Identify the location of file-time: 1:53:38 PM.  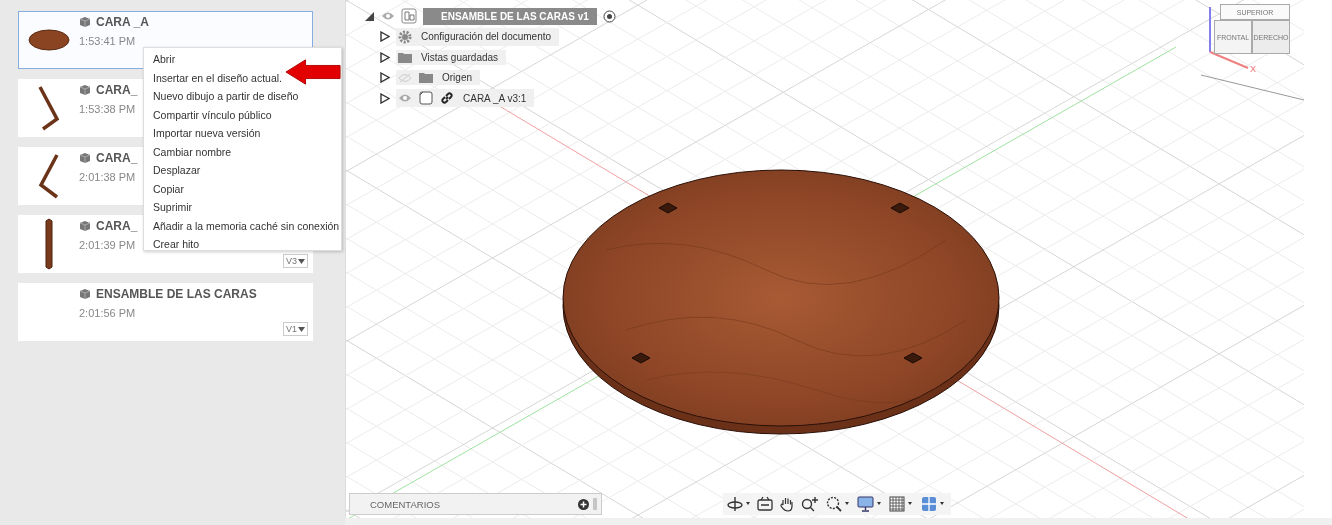
(108, 109).